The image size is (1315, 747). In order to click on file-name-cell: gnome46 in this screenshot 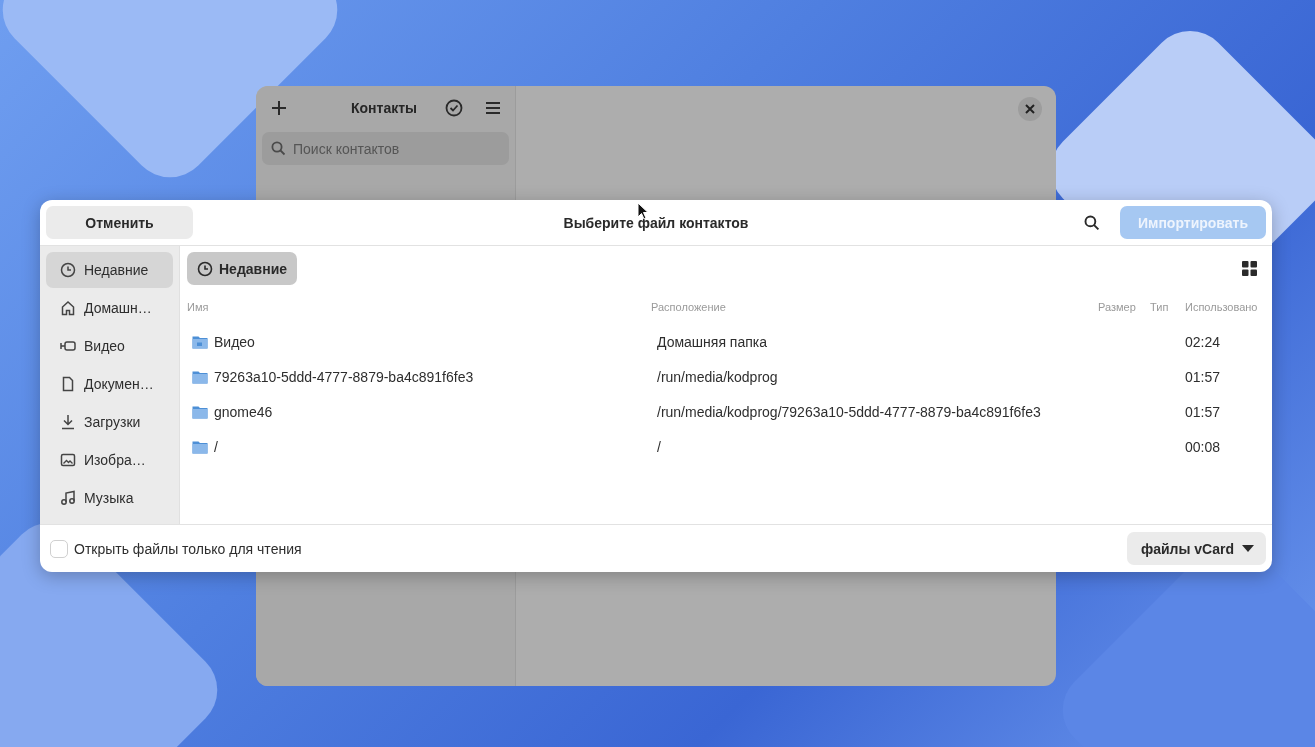, I will do `click(419, 411)`.